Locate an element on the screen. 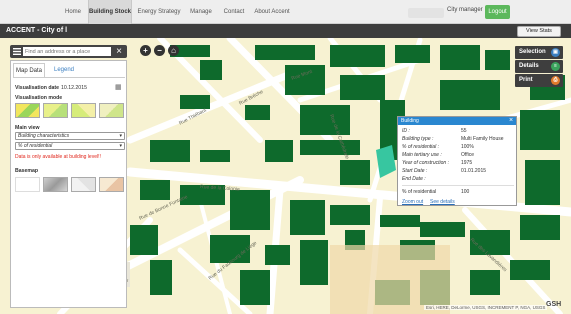  popup-row-value: 1975 is located at coordinates (467, 163).